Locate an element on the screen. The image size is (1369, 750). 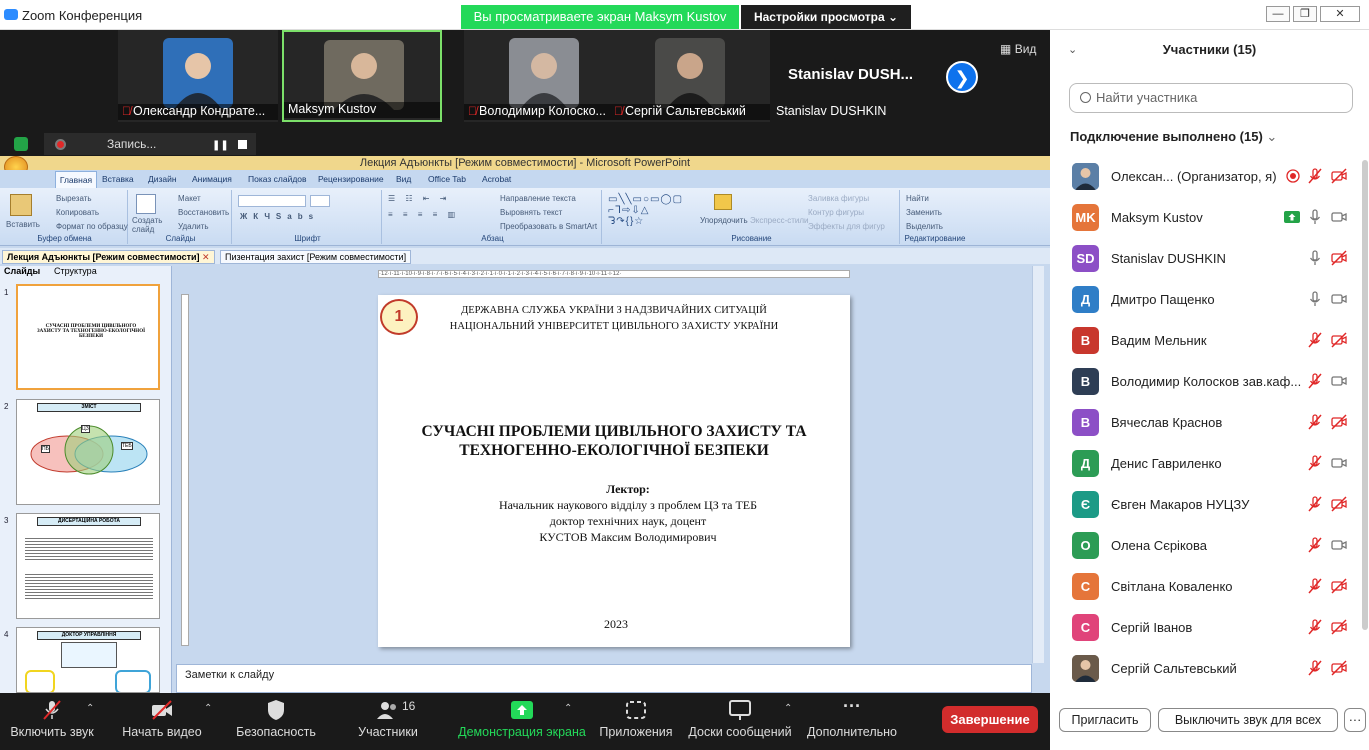
find-button: Найти is located at coordinates (917, 198).